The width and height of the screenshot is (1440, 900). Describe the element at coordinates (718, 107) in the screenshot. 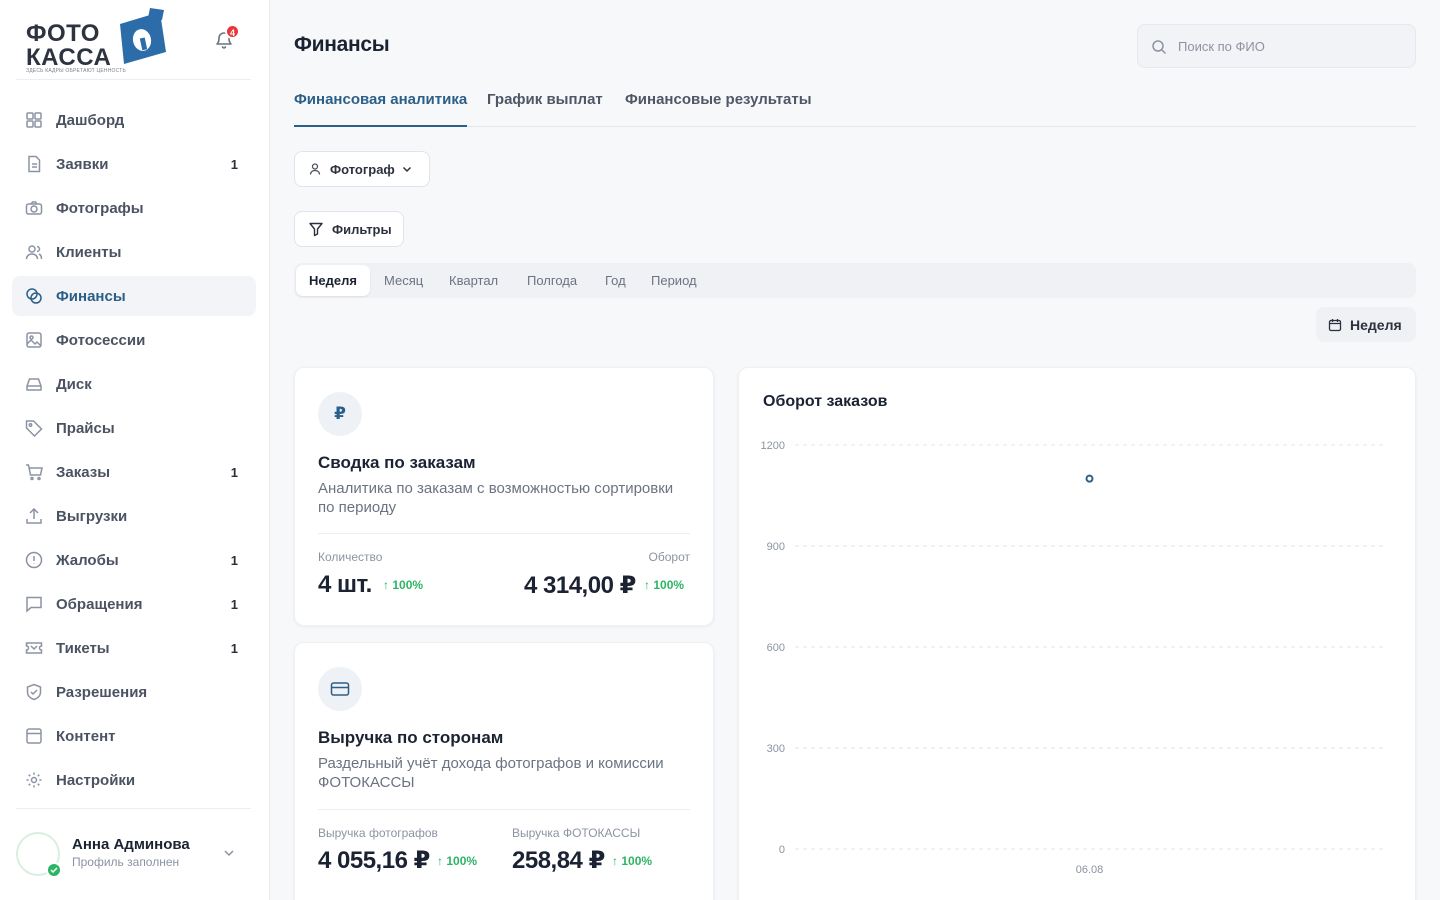

I see `tab-financial-results: Финансовые результаты` at that location.